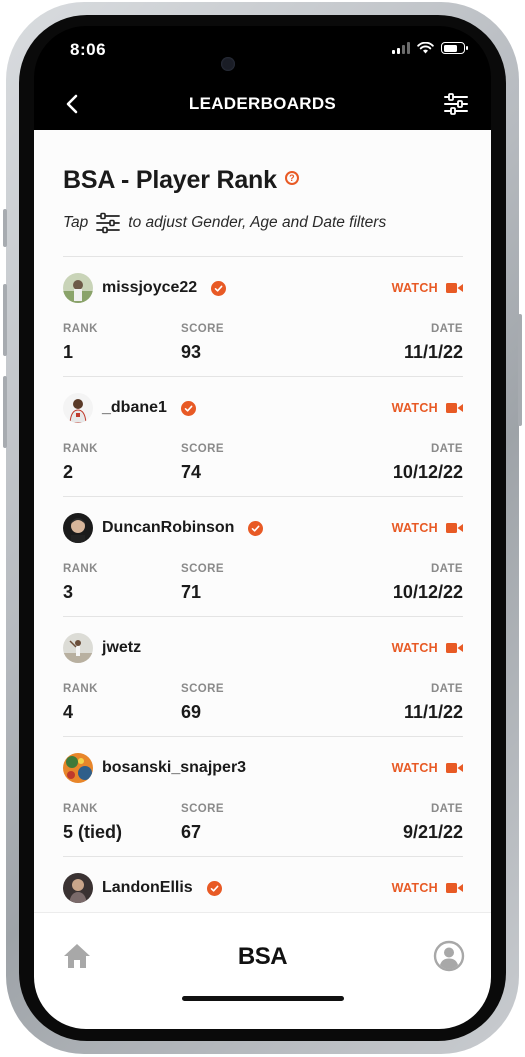 The height and width of the screenshot is (1057, 525). What do you see at coordinates (5, 320) in the screenshot?
I see `volume-up-button` at bounding box center [5, 320].